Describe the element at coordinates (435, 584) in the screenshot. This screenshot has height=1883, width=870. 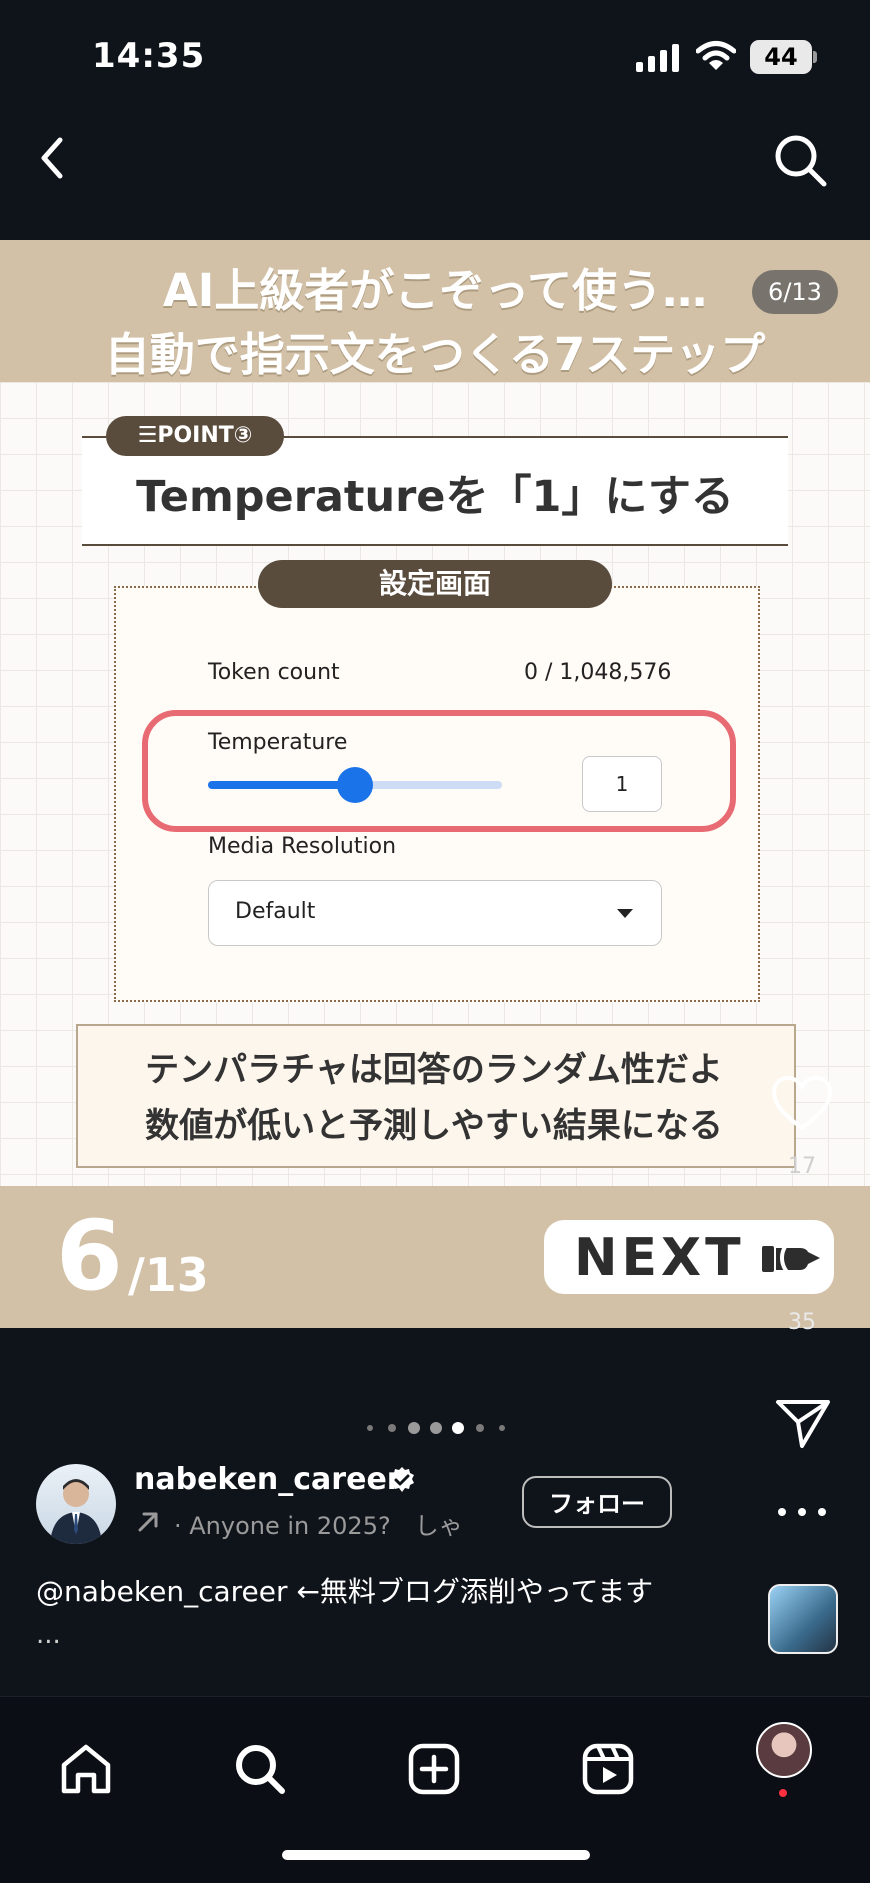
I see `settings-screen-label: 設定画面` at that location.